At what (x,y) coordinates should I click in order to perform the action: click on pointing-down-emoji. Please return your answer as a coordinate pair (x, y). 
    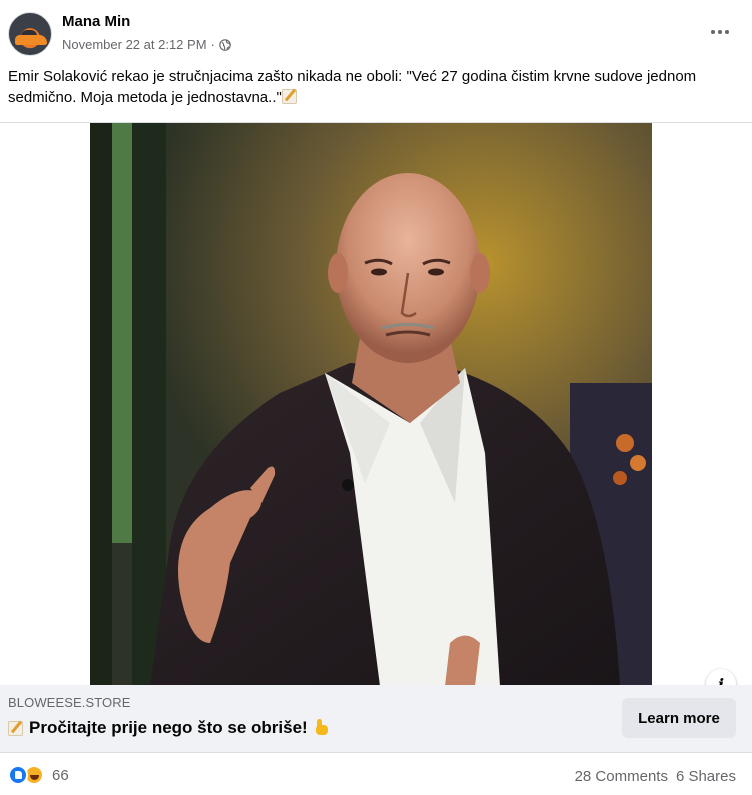
    Looking at the image, I should click on (322, 728).